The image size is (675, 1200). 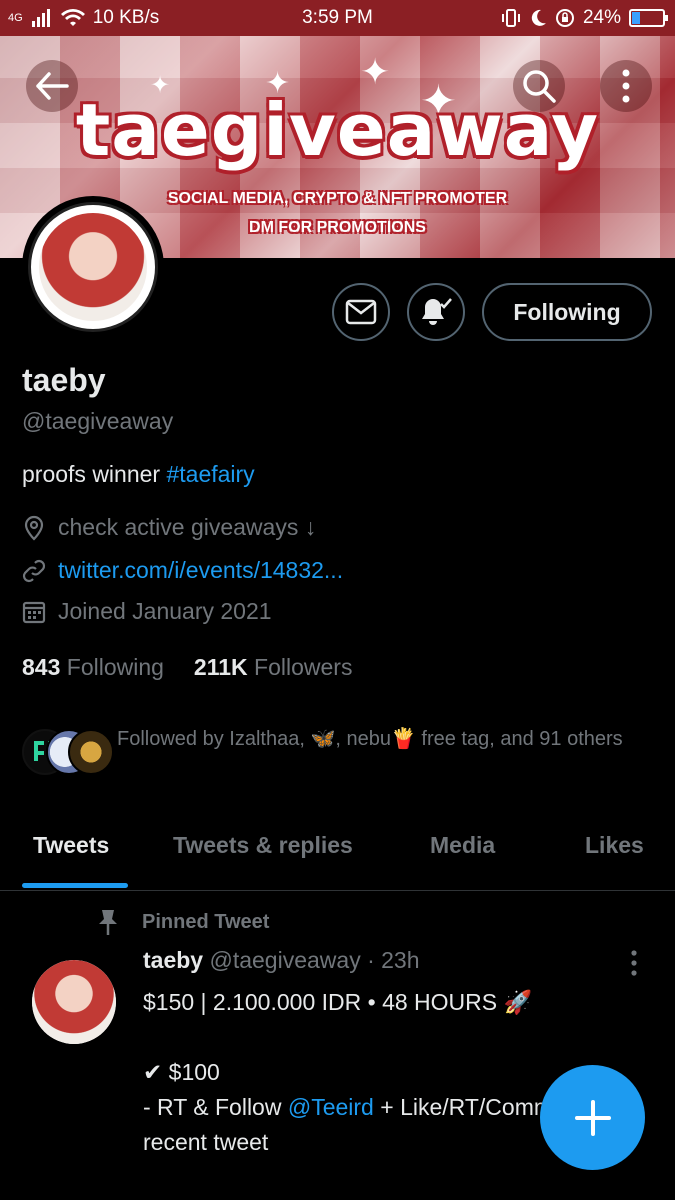 I want to click on tweet-header: taeby @taegiveaway · 23h, so click(x=281, y=960).